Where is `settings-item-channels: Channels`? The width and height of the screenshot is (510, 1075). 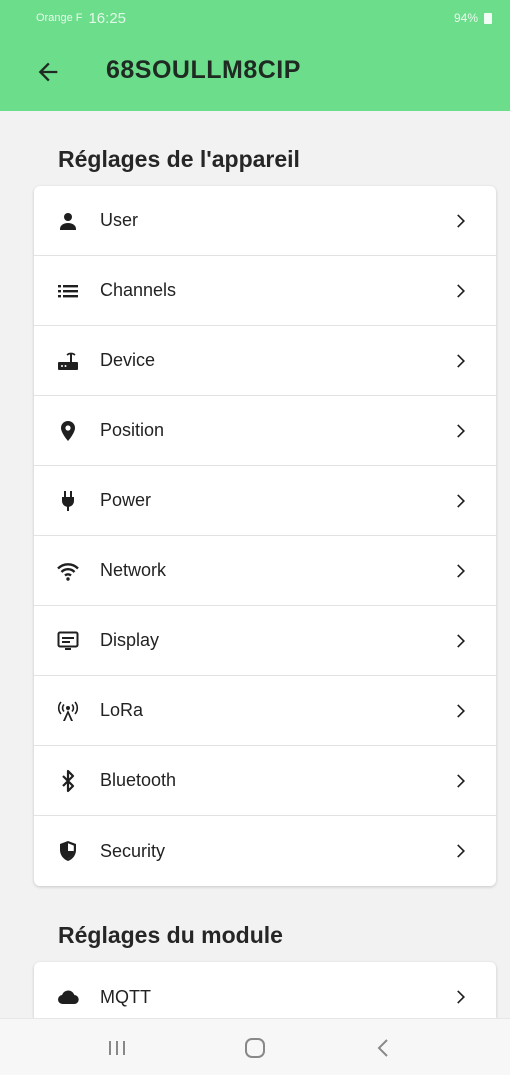 settings-item-channels: Channels is located at coordinates (265, 291).